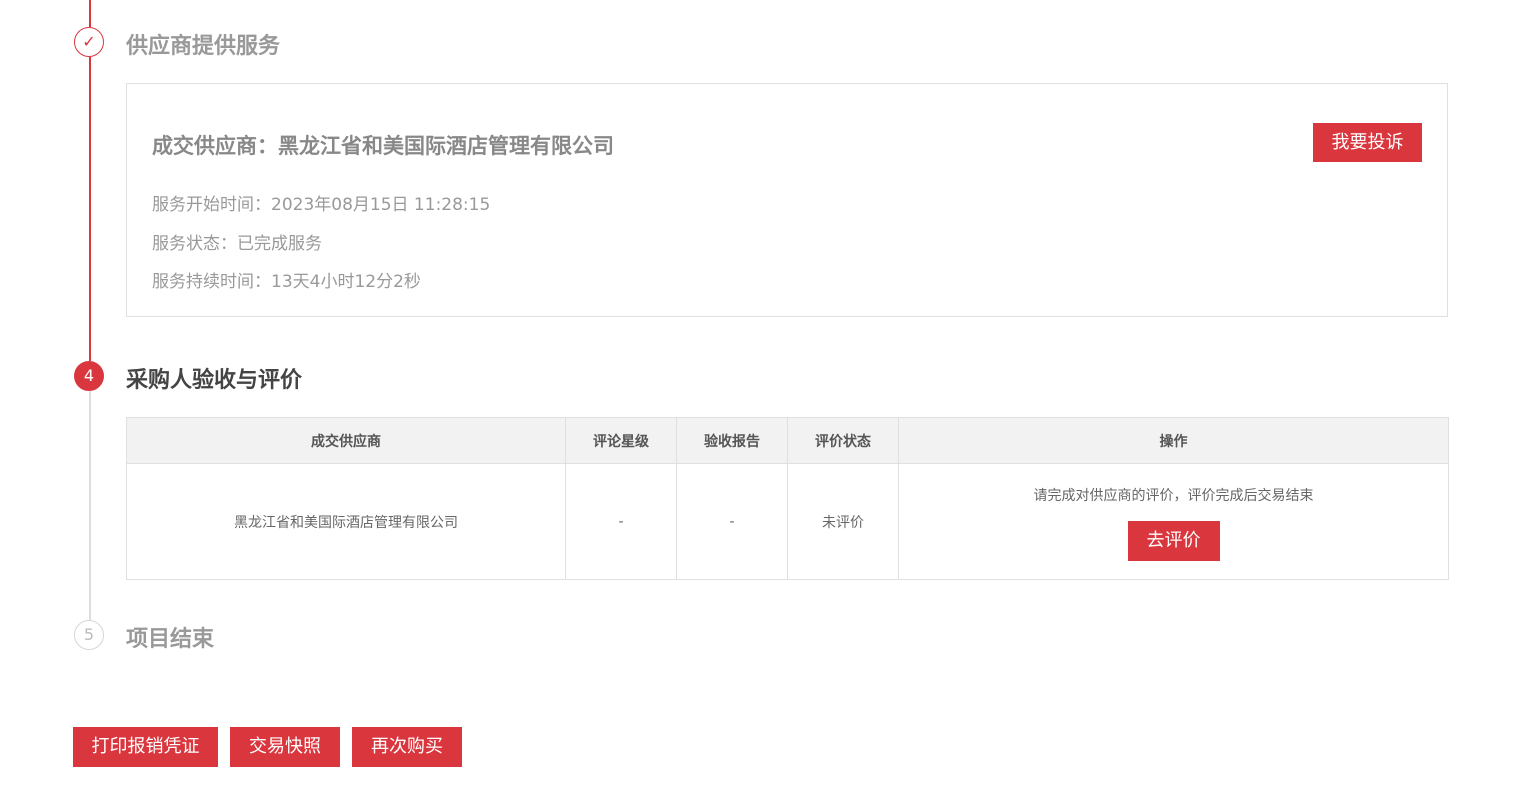  What do you see at coordinates (214, 380) in the screenshot?
I see `step-title-acceptance-evaluation: 采购人验收与评价` at bounding box center [214, 380].